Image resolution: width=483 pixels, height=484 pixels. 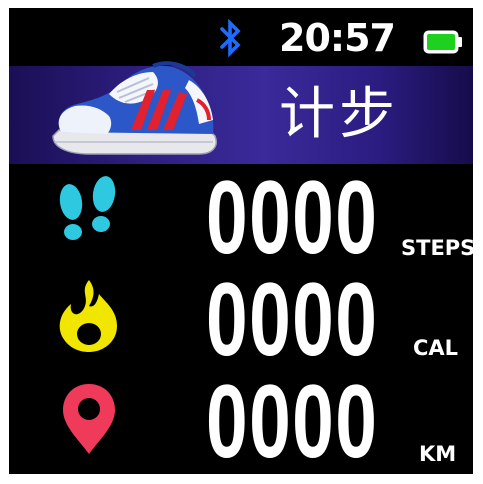 I want to click on bluetooth-icon, so click(x=230, y=38).